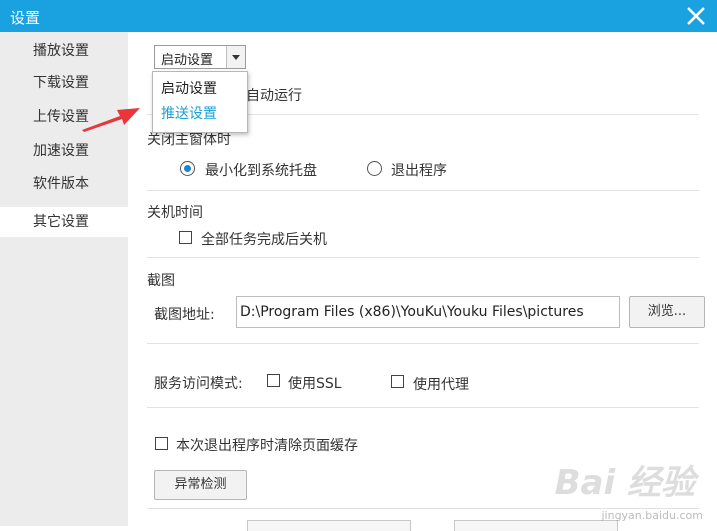 This screenshot has width=717, height=531. I want to click on diagnostic-button: 异常检测, so click(200, 485).